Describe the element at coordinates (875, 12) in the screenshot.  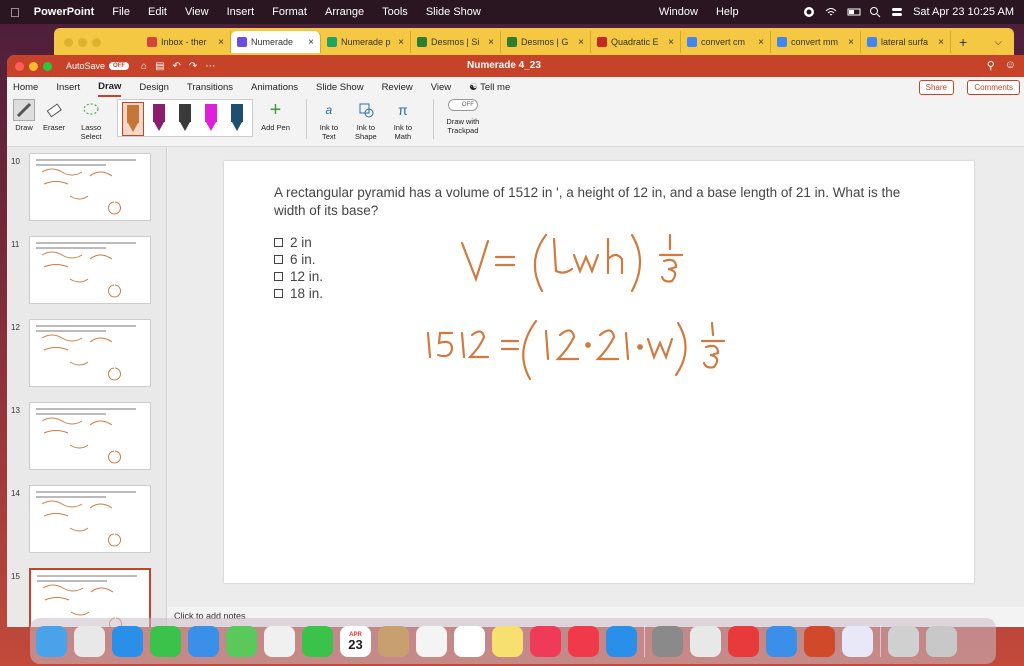
I see `search-icon` at that location.